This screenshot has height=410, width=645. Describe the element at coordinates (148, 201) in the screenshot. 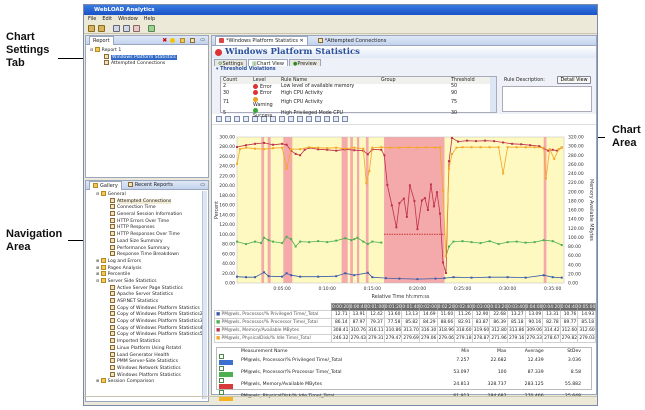

I see `gallery-item: Attempted Connections` at that location.